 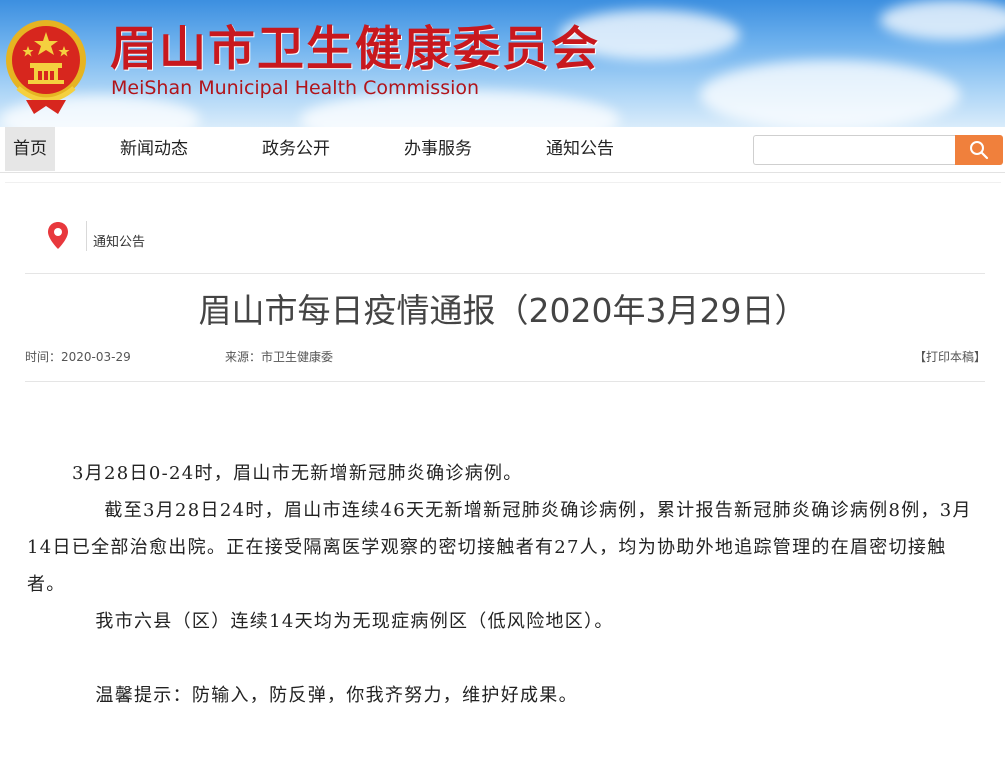 What do you see at coordinates (296, 149) in the screenshot?
I see `nav-item-government-affairs: 政务公开` at bounding box center [296, 149].